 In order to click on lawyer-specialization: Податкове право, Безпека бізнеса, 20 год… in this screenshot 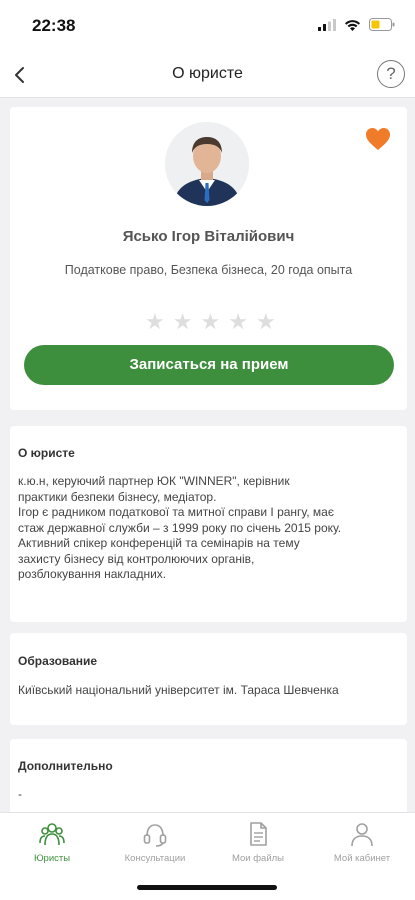, I will do `click(208, 270)`.